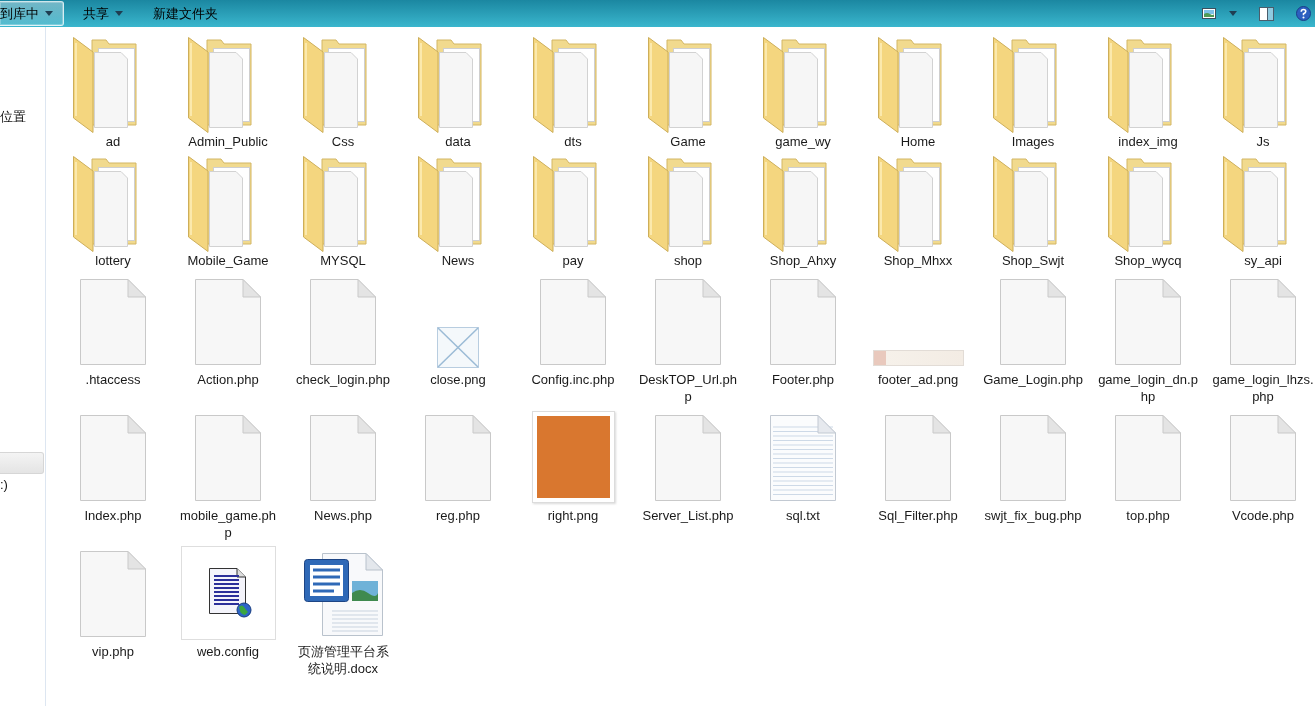 The image size is (1315, 706). Describe the element at coordinates (228, 593) in the screenshot. I see `document-globe-icon` at that location.